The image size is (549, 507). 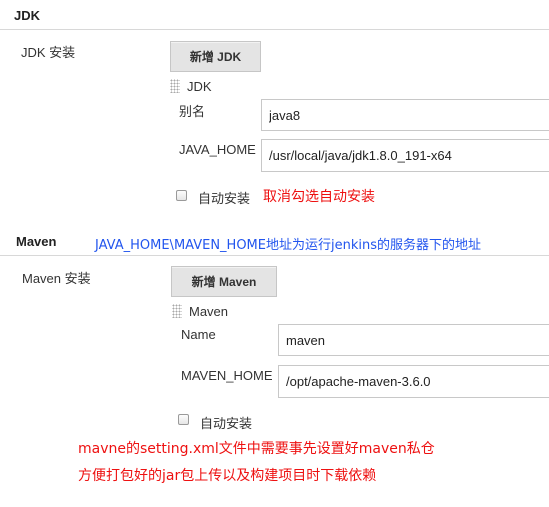 I want to click on java-home-label: JAVA_HOME, so click(x=217, y=149).